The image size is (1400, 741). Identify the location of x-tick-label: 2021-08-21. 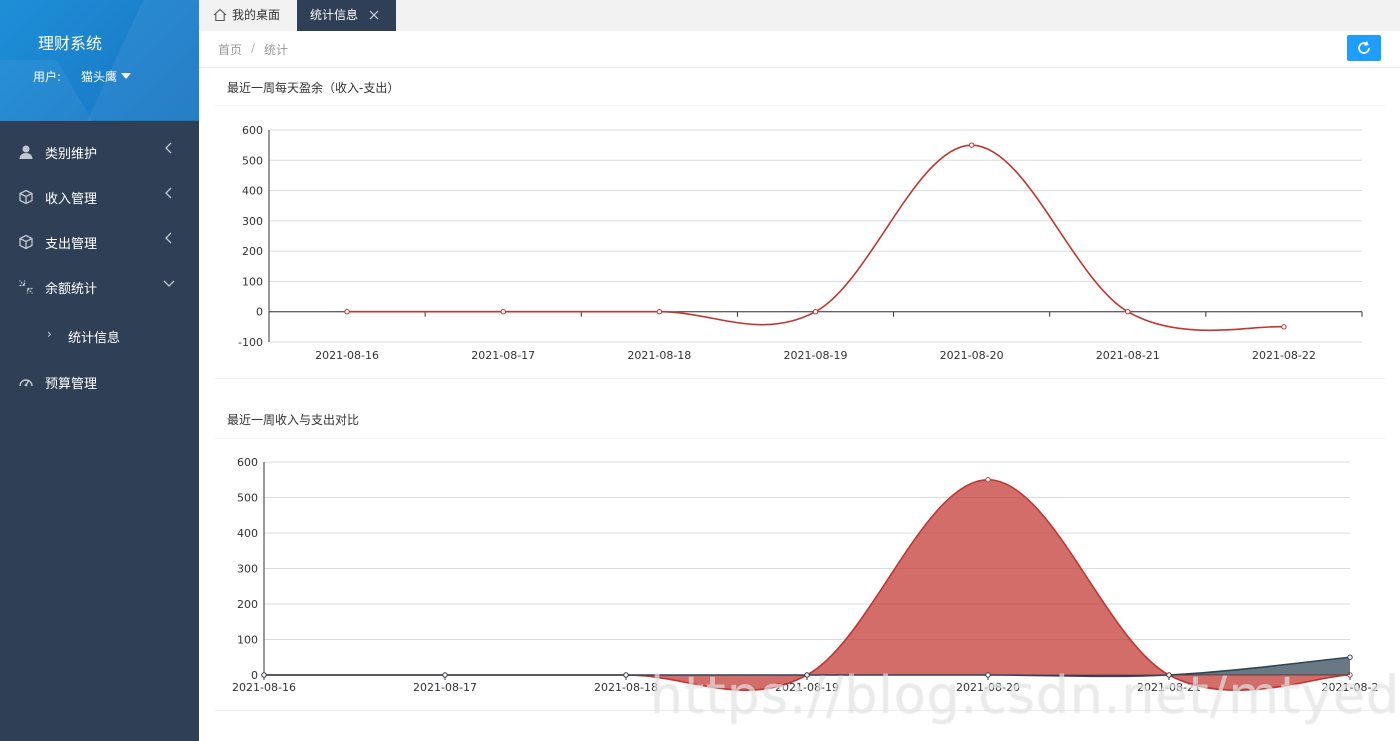
(1128, 355).